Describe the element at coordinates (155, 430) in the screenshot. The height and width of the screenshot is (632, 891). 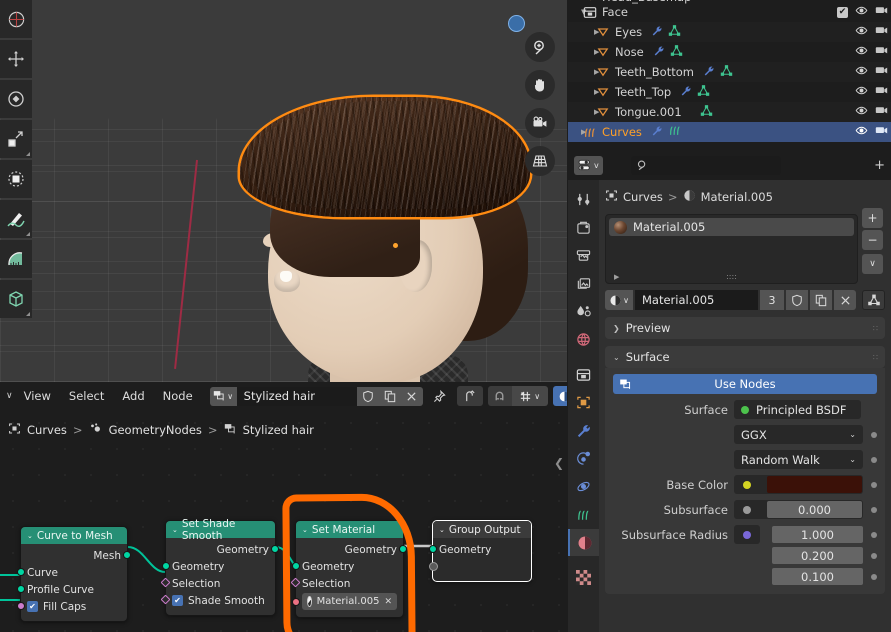
I see `breadcrumb-modifier: GeometryNodes` at that location.